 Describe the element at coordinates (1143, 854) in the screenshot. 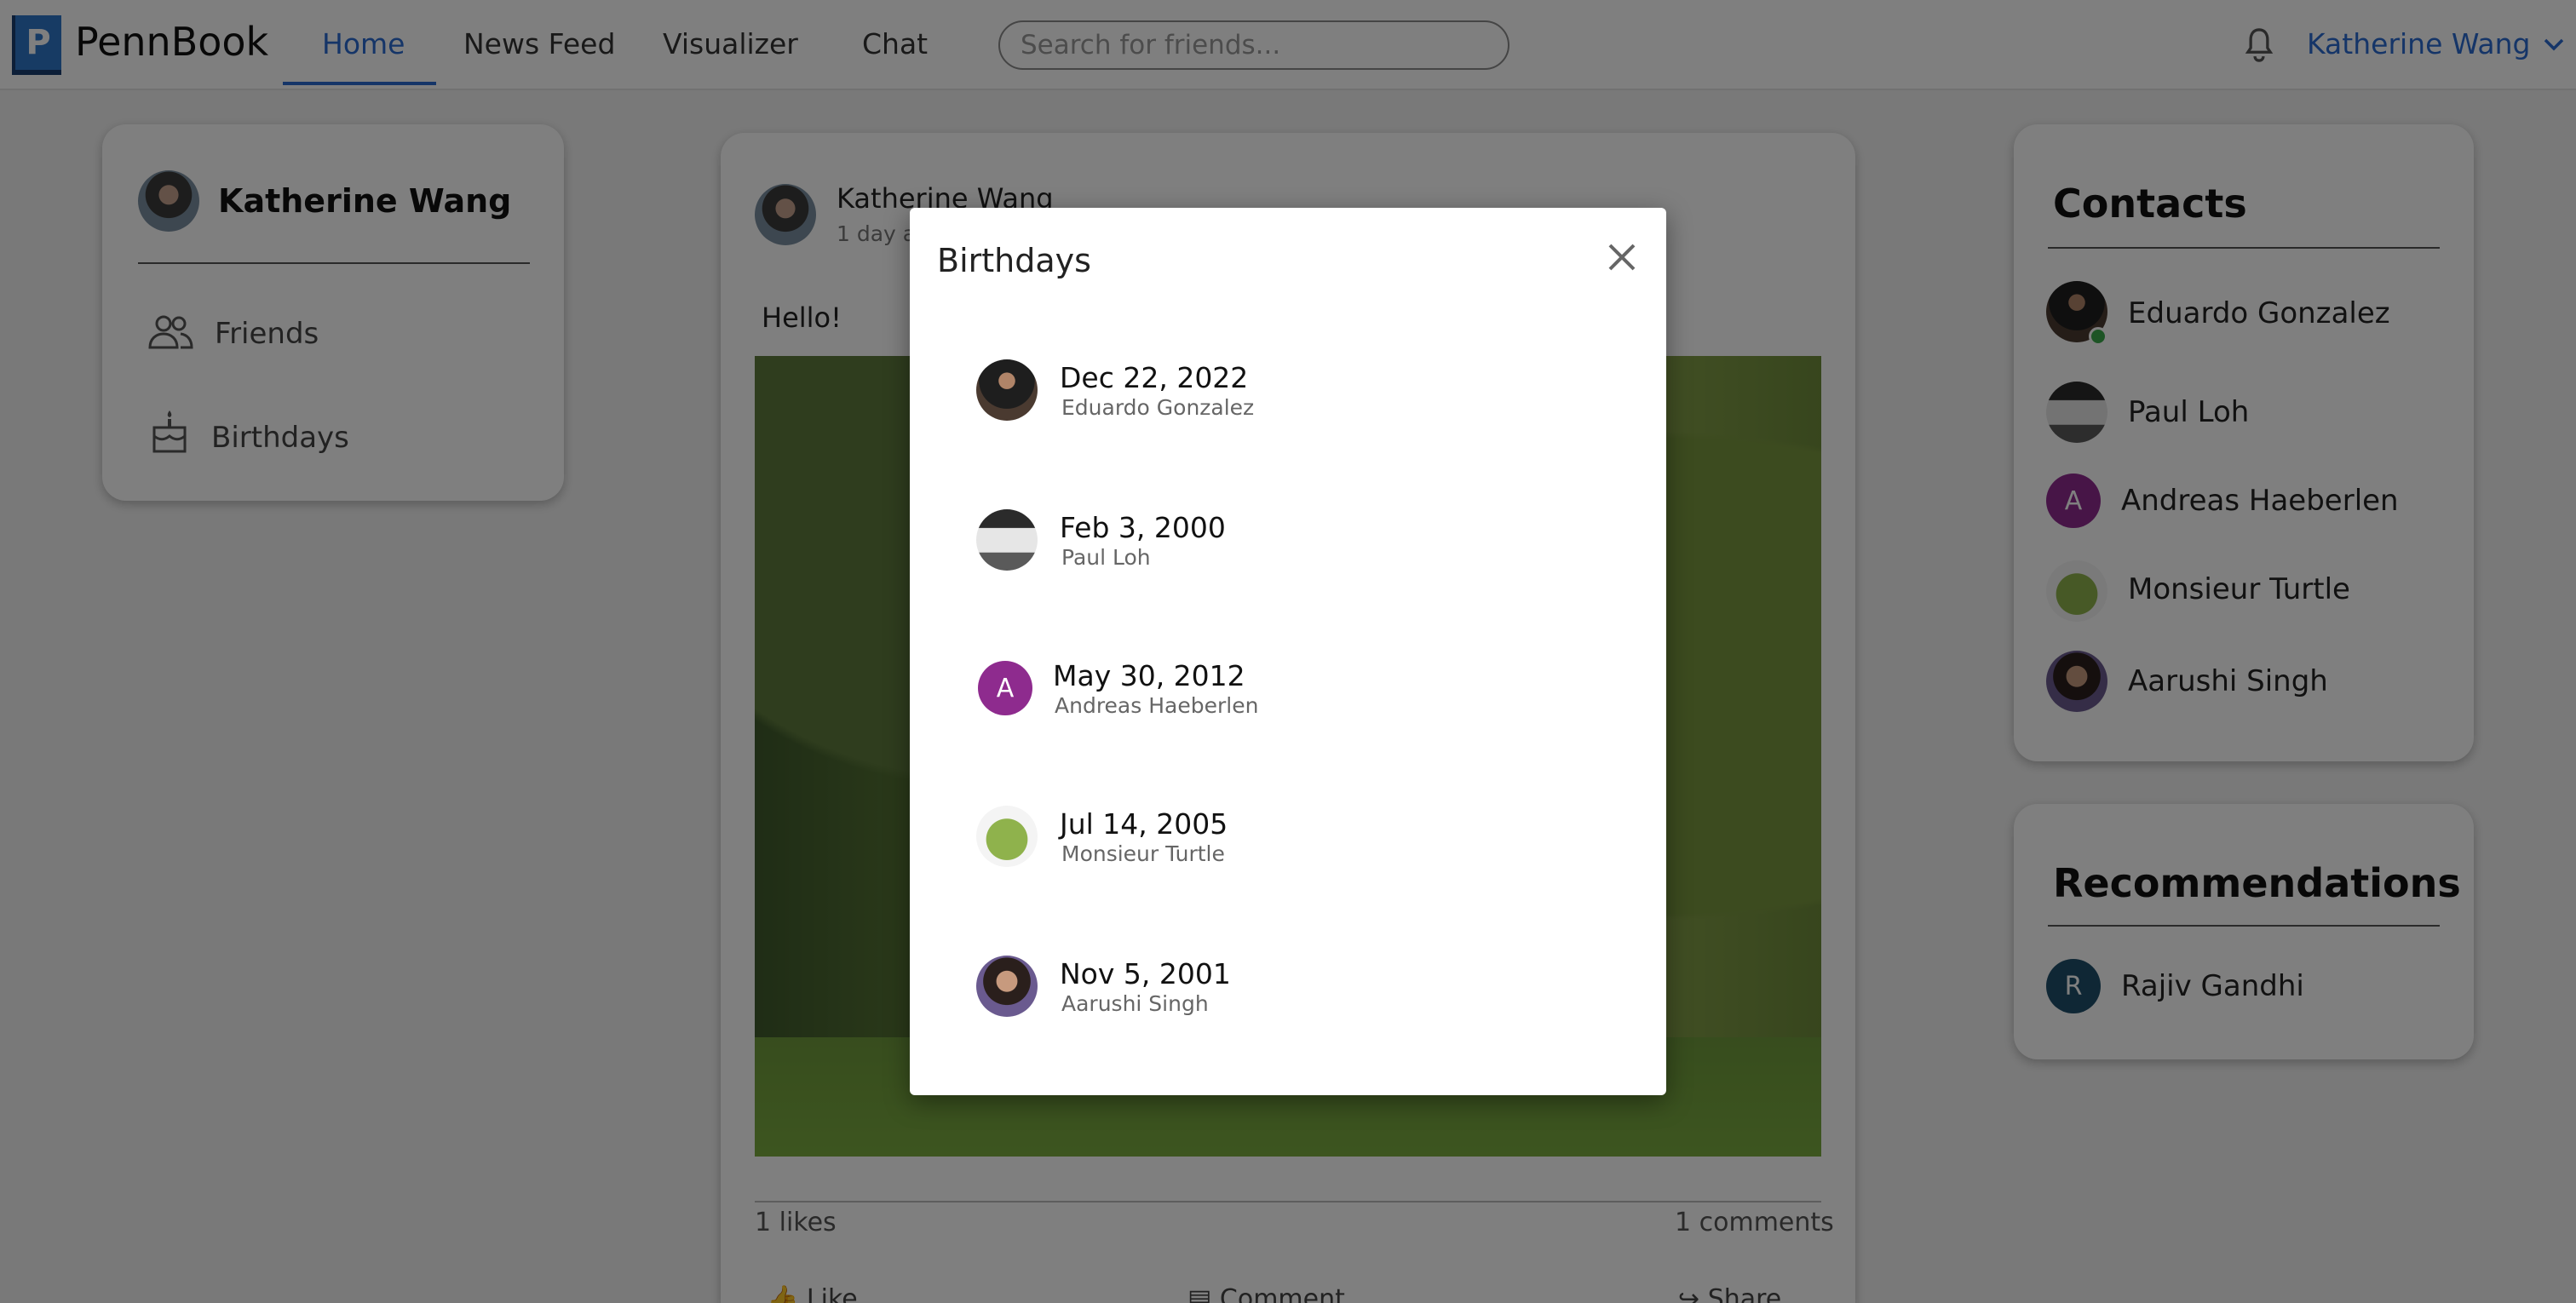

I see `birthday-person-name: Monsieur Turtle` at that location.